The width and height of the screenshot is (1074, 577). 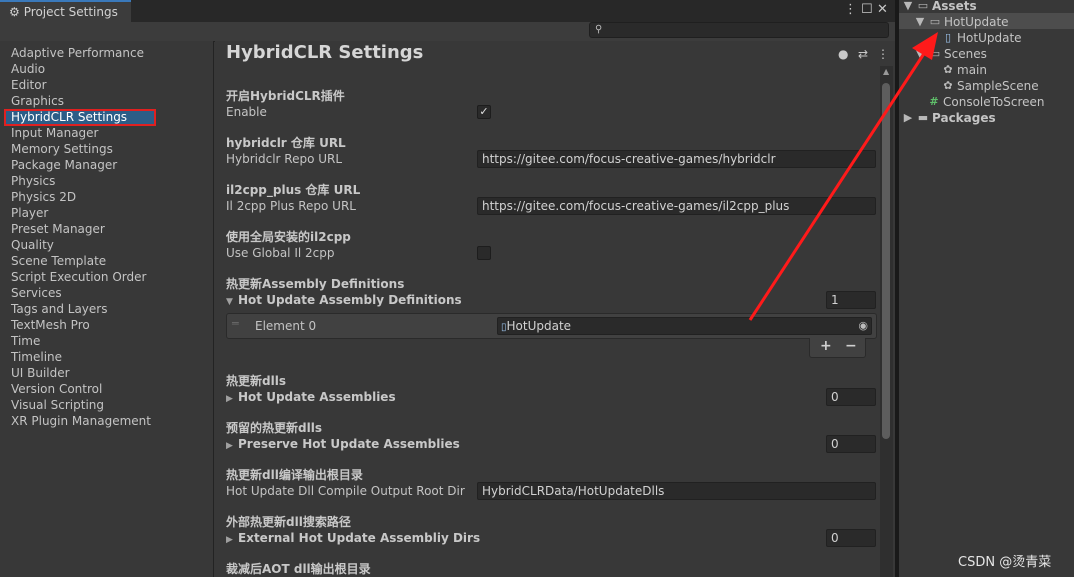 What do you see at coordinates (37, 101) in the screenshot?
I see `sidebar-item-graphics: Graphics` at bounding box center [37, 101].